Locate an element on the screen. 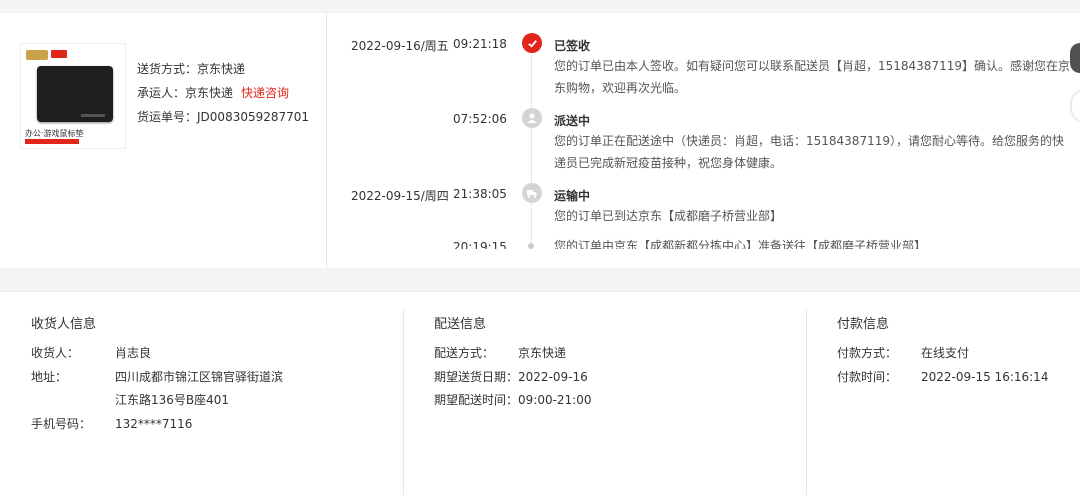 The width and height of the screenshot is (1080, 495). product-image: 办公·游戏鼠标垫 is located at coordinates (73, 96).